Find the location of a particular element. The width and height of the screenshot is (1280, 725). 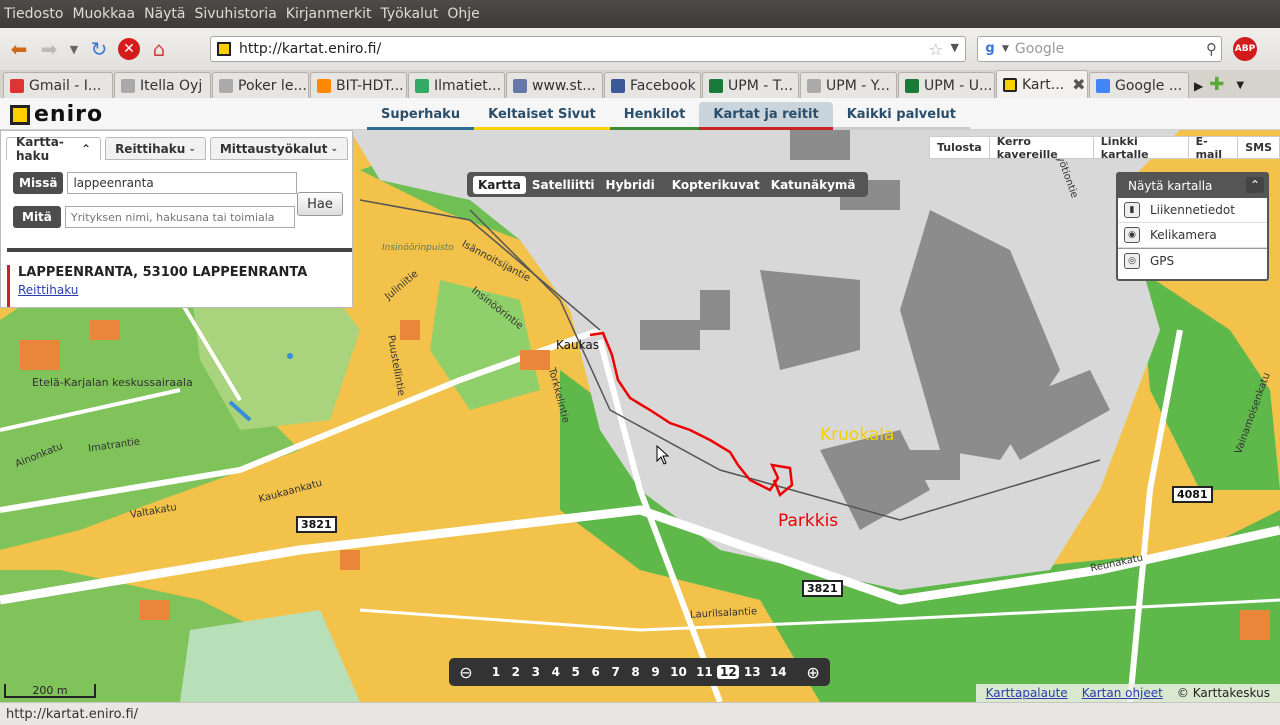

home-icon: ⌂ is located at coordinates (159, 49).